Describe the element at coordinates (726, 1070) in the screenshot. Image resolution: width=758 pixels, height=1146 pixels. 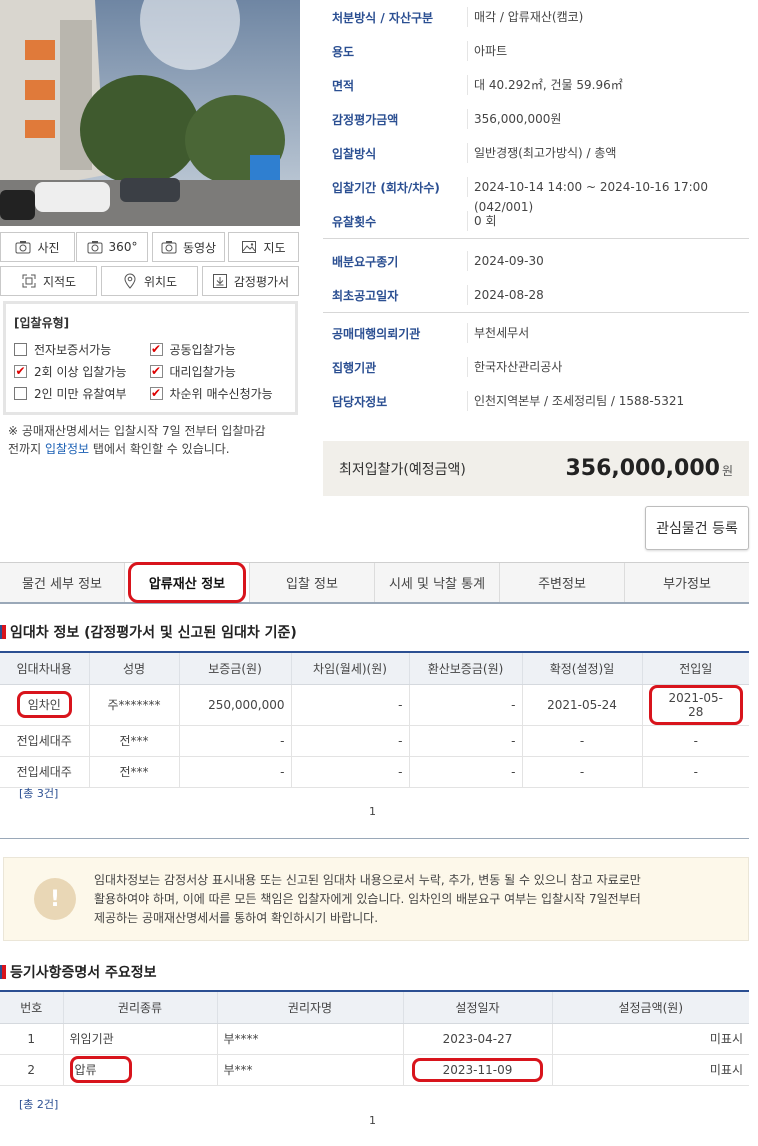
I see `cell-text: 미표시` at that location.